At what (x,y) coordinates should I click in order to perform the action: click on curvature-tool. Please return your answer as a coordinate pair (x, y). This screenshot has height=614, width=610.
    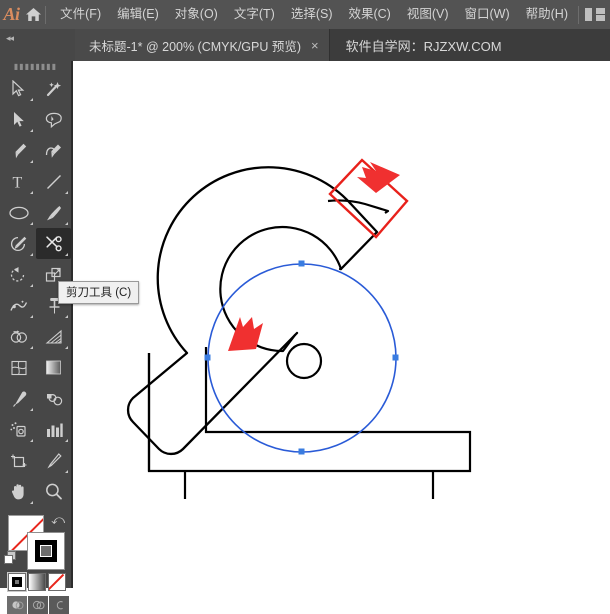
    Looking at the image, I should click on (53, 150).